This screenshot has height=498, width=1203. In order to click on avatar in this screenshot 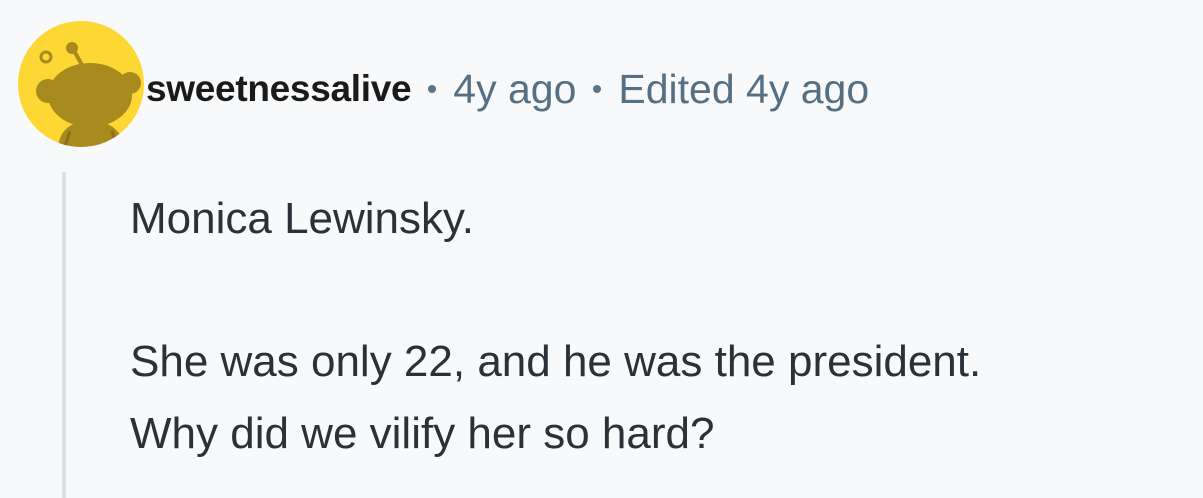, I will do `click(81, 84)`.